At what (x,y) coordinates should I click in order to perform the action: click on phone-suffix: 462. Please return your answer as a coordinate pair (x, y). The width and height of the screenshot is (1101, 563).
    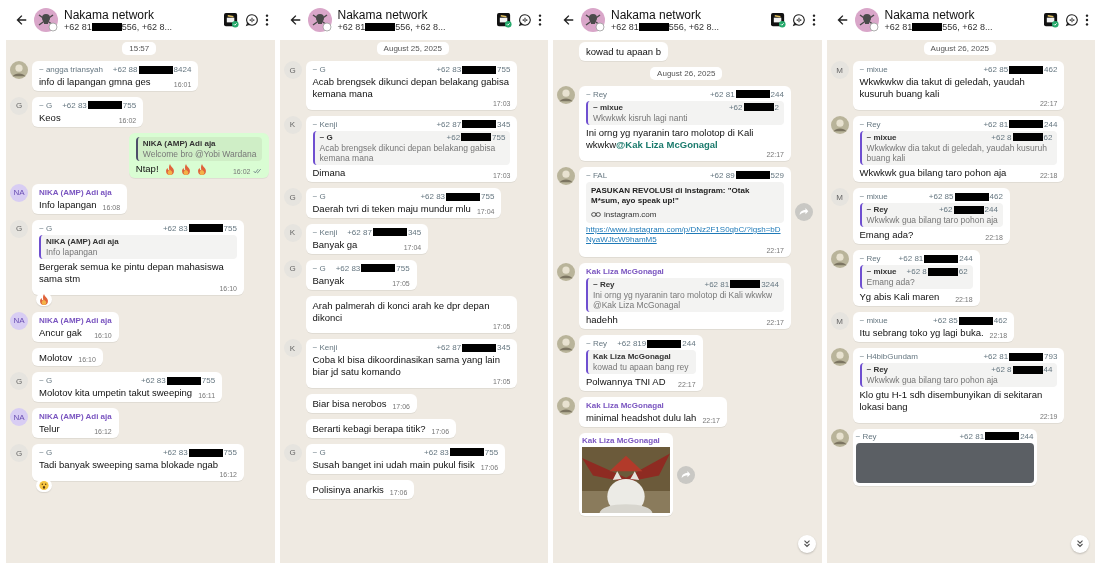
    Looking at the image, I should click on (1051, 69).